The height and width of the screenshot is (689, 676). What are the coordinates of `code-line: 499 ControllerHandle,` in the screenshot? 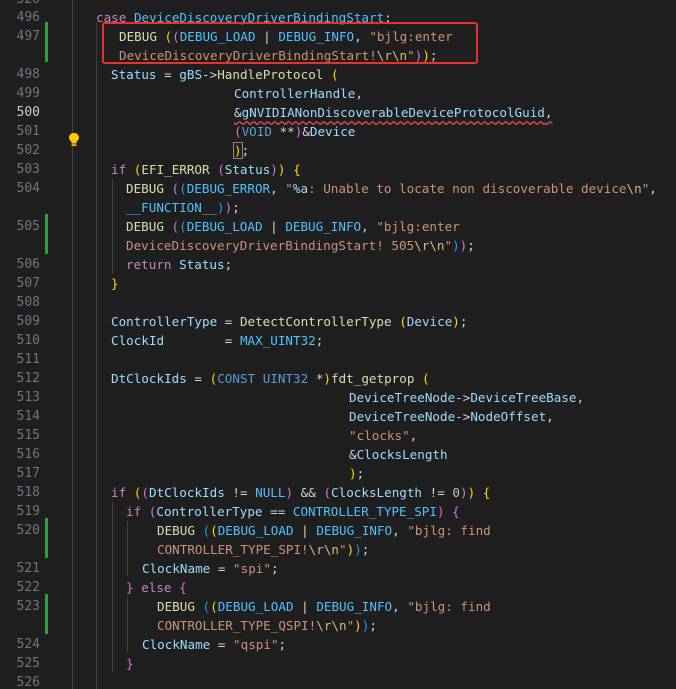 It's located at (338, 93).